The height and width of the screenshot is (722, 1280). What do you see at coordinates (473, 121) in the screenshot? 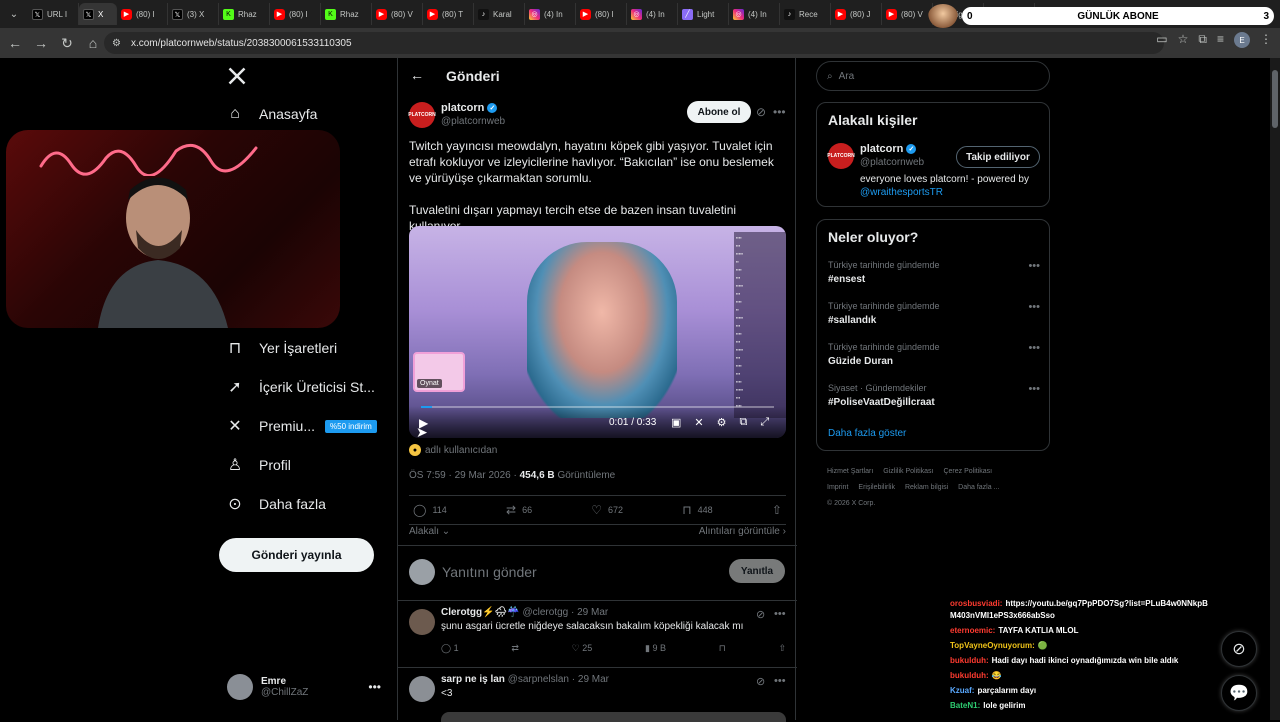
I see `author-handle: @platcornweb` at bounding box center [473, 121].